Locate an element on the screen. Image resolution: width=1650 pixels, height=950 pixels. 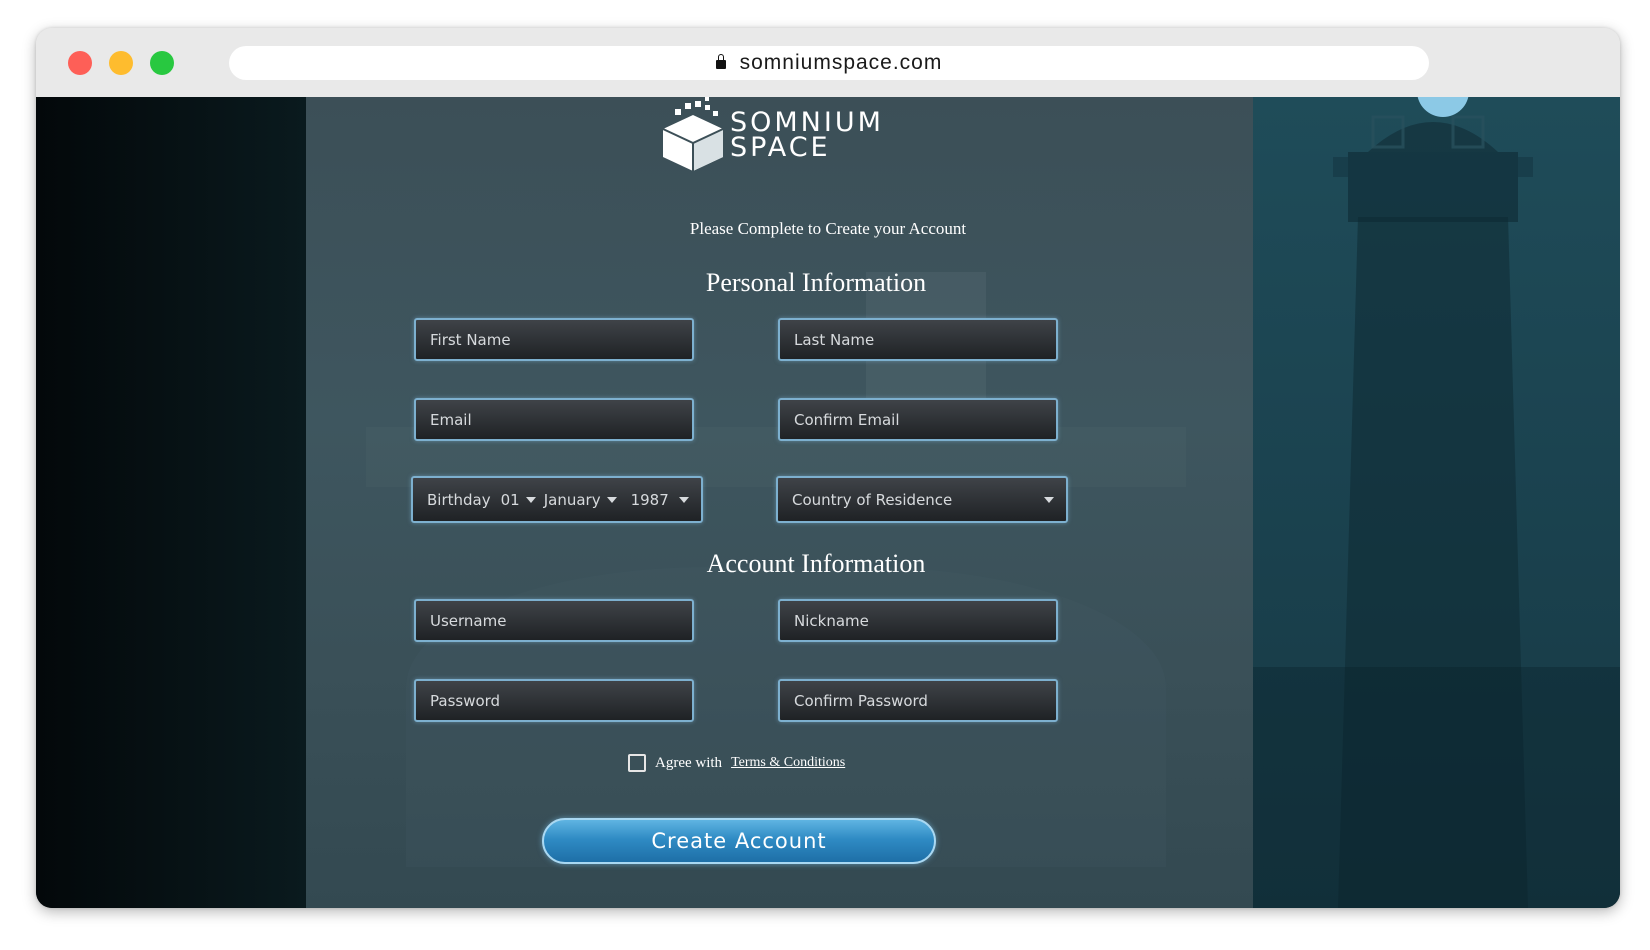
confirm-password-field is located at coordinates (918, 700).